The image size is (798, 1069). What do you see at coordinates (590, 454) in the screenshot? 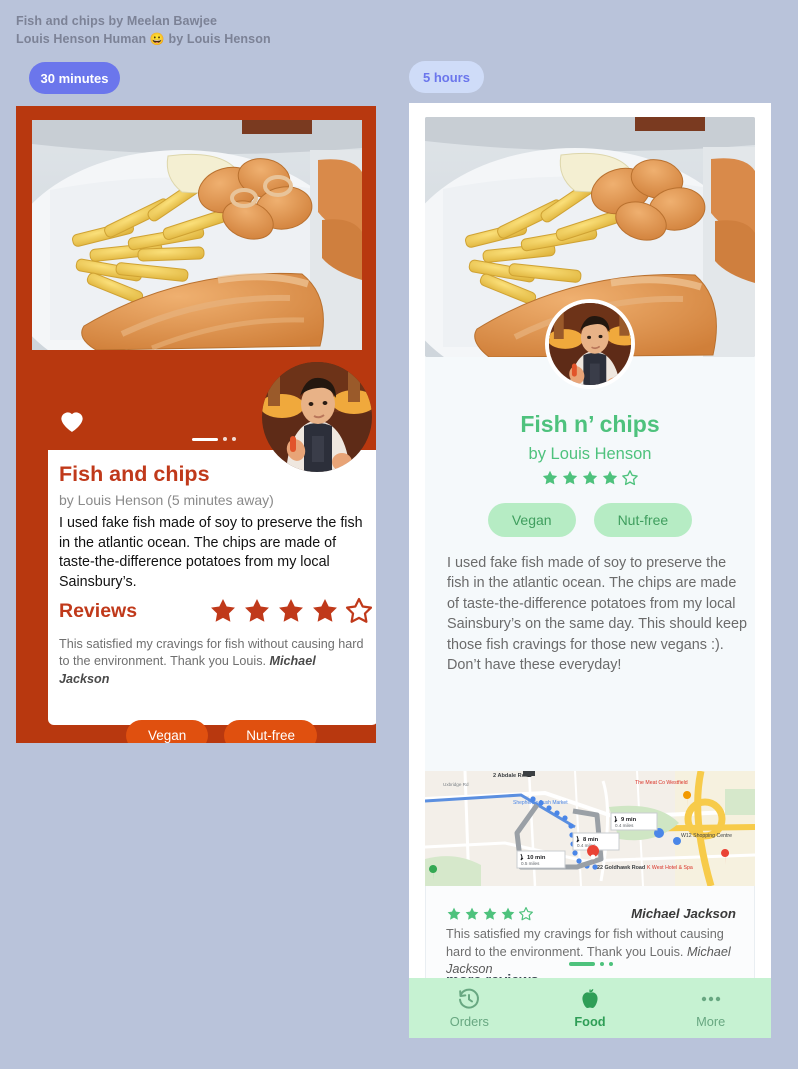
I see `right-dish-subtitle: by Louis Henson` at bounding box center [590, 454].